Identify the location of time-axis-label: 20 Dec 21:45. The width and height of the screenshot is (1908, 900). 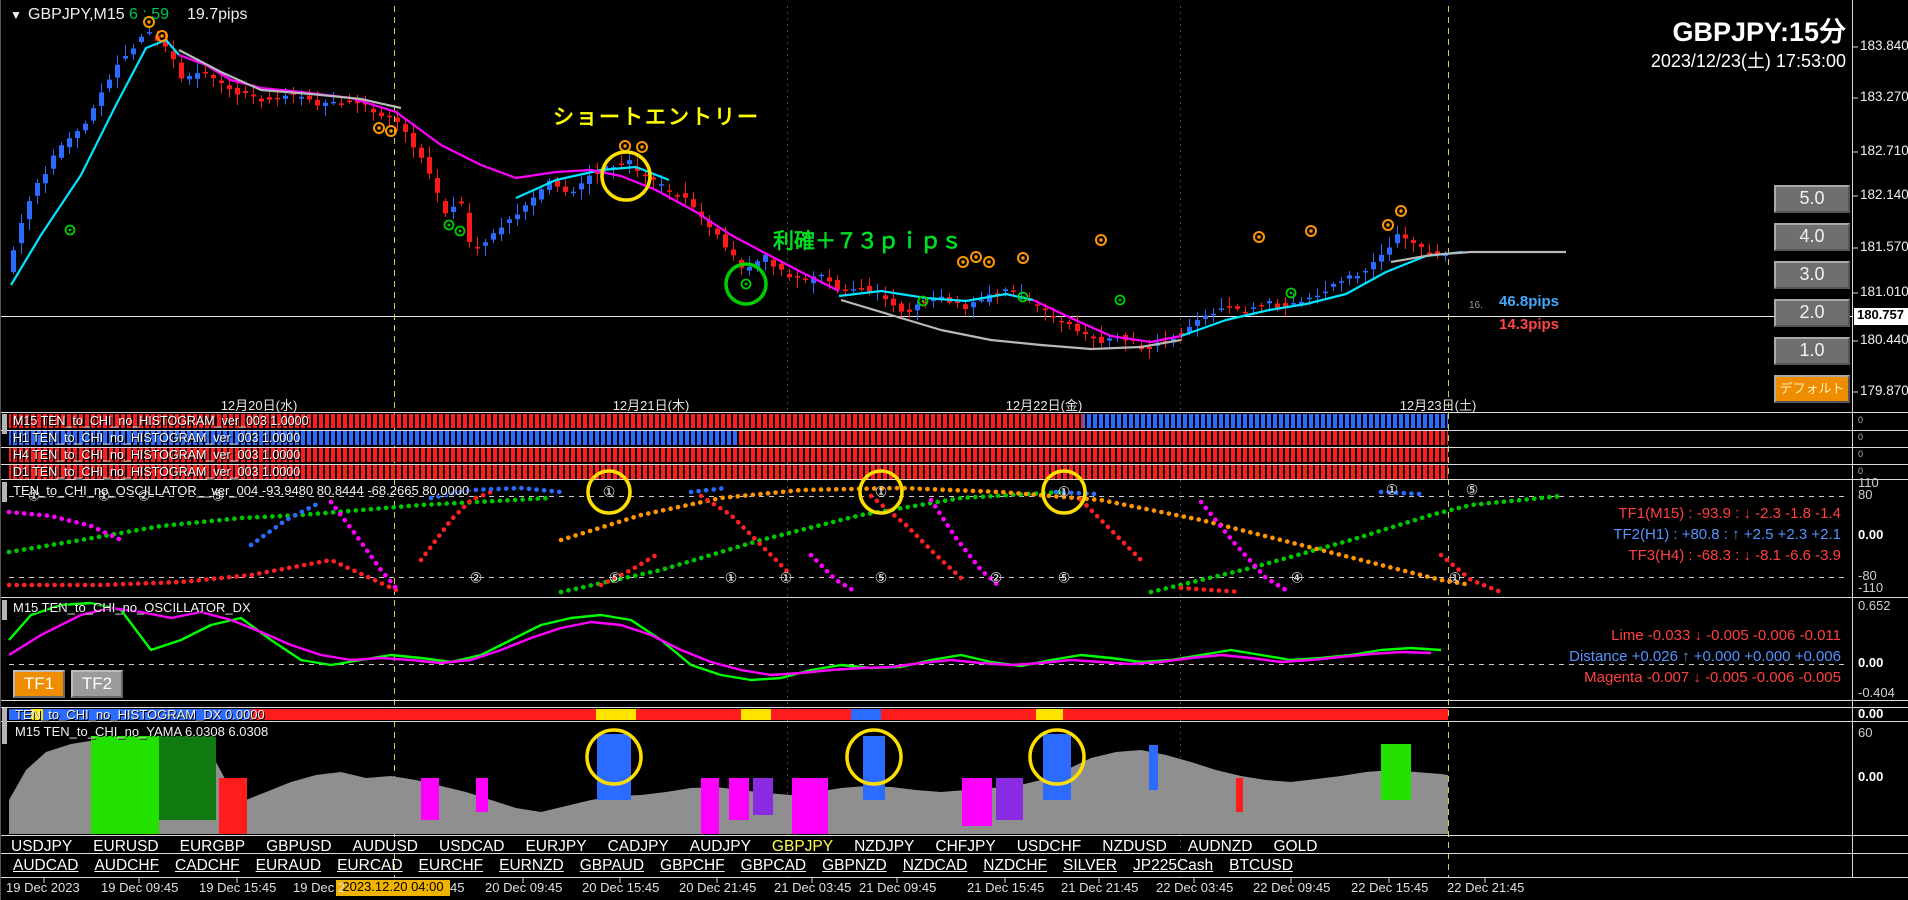
(718, 887).